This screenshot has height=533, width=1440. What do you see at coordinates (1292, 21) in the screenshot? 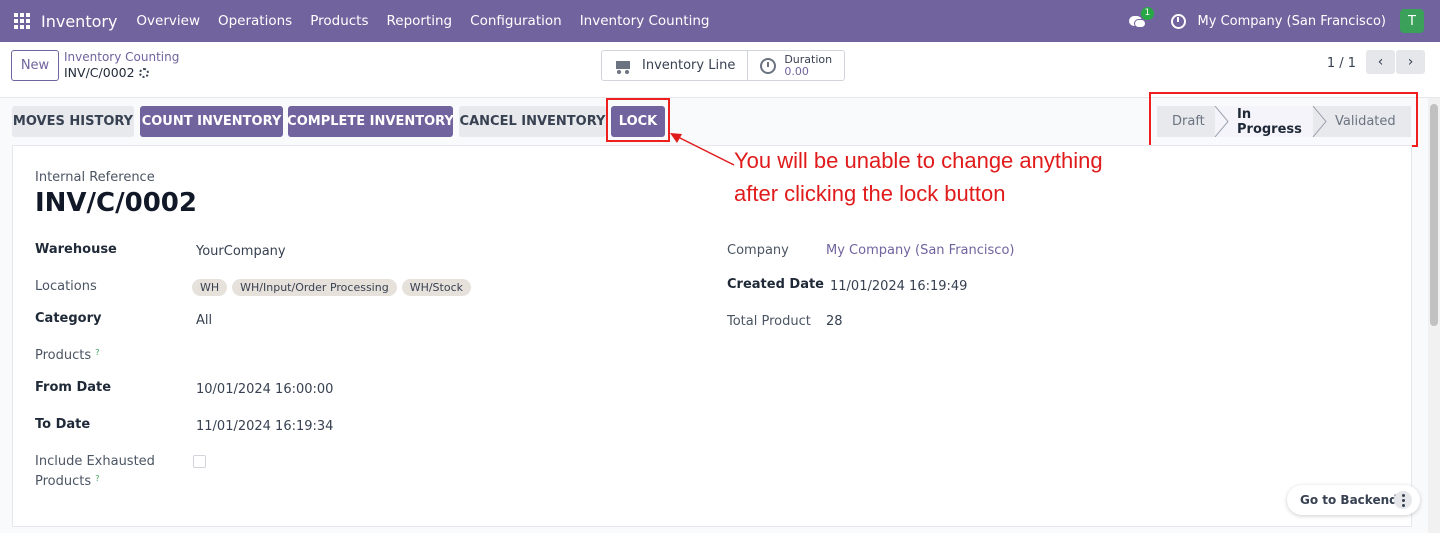
I see `company-switcher: My Company (San Francisco)` at bounding box center [1292, 21].